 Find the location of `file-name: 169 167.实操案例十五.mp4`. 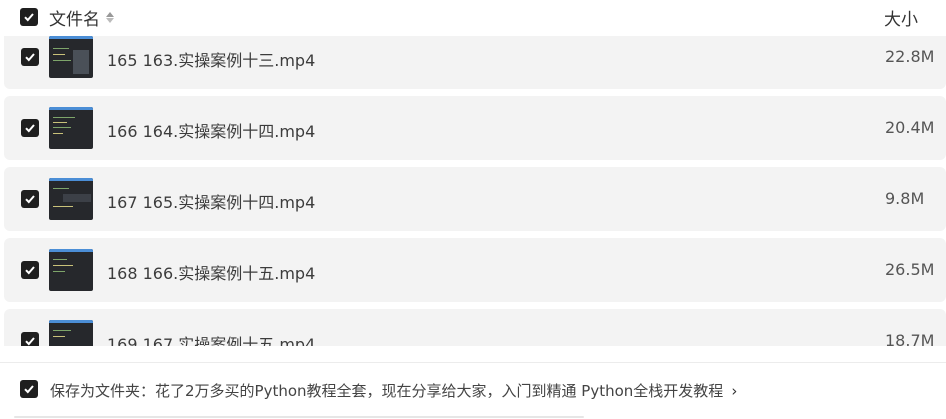

file-name: 169 167.实操案例十五.mp4 is located at coordinates (211, 338).